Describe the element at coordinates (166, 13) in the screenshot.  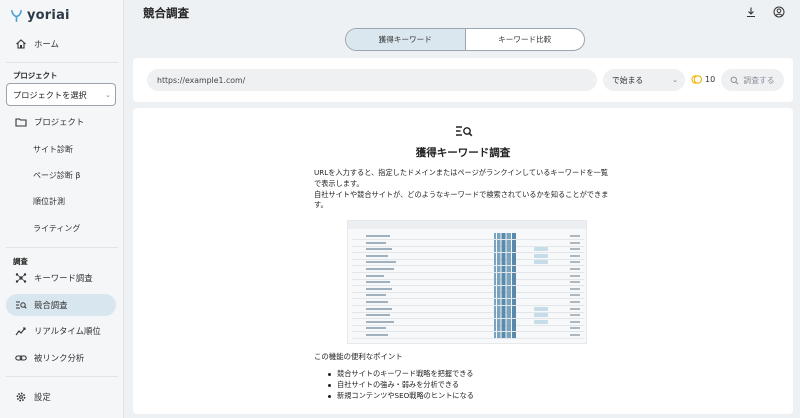
I see `page-title: 競合調査` at that location.